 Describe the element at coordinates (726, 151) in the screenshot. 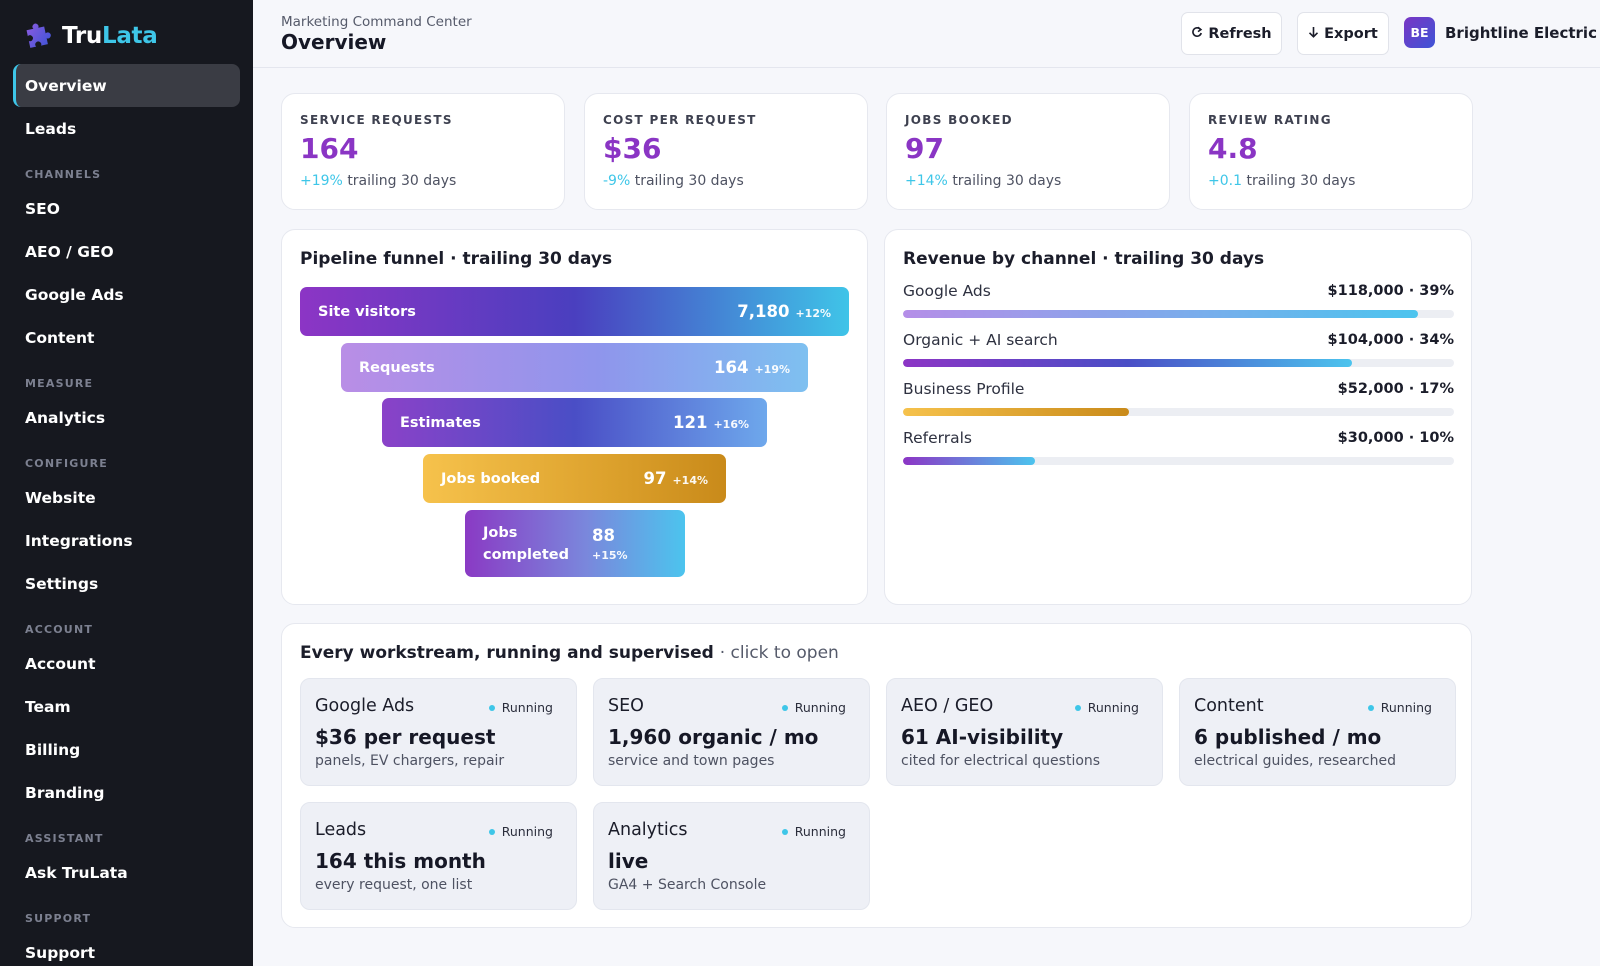

I see `kpi-card-cost-per-request: COST PER REQUEST $36 -9% trailing 30 days` at that location.